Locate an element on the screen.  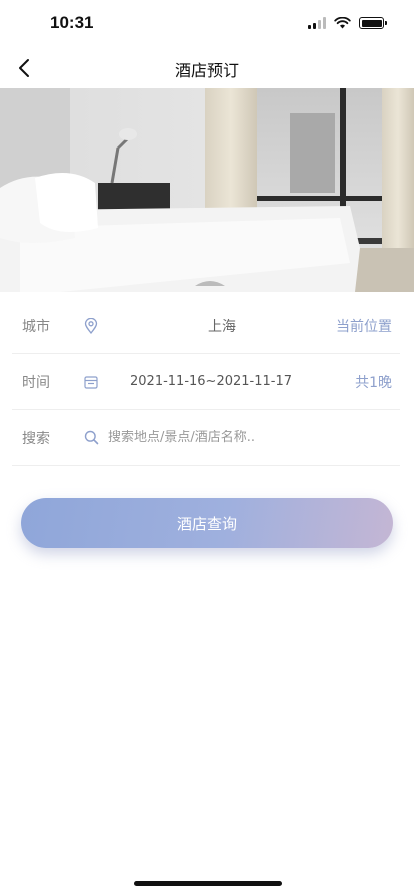
search-icon is located at coordinates (96, 437).